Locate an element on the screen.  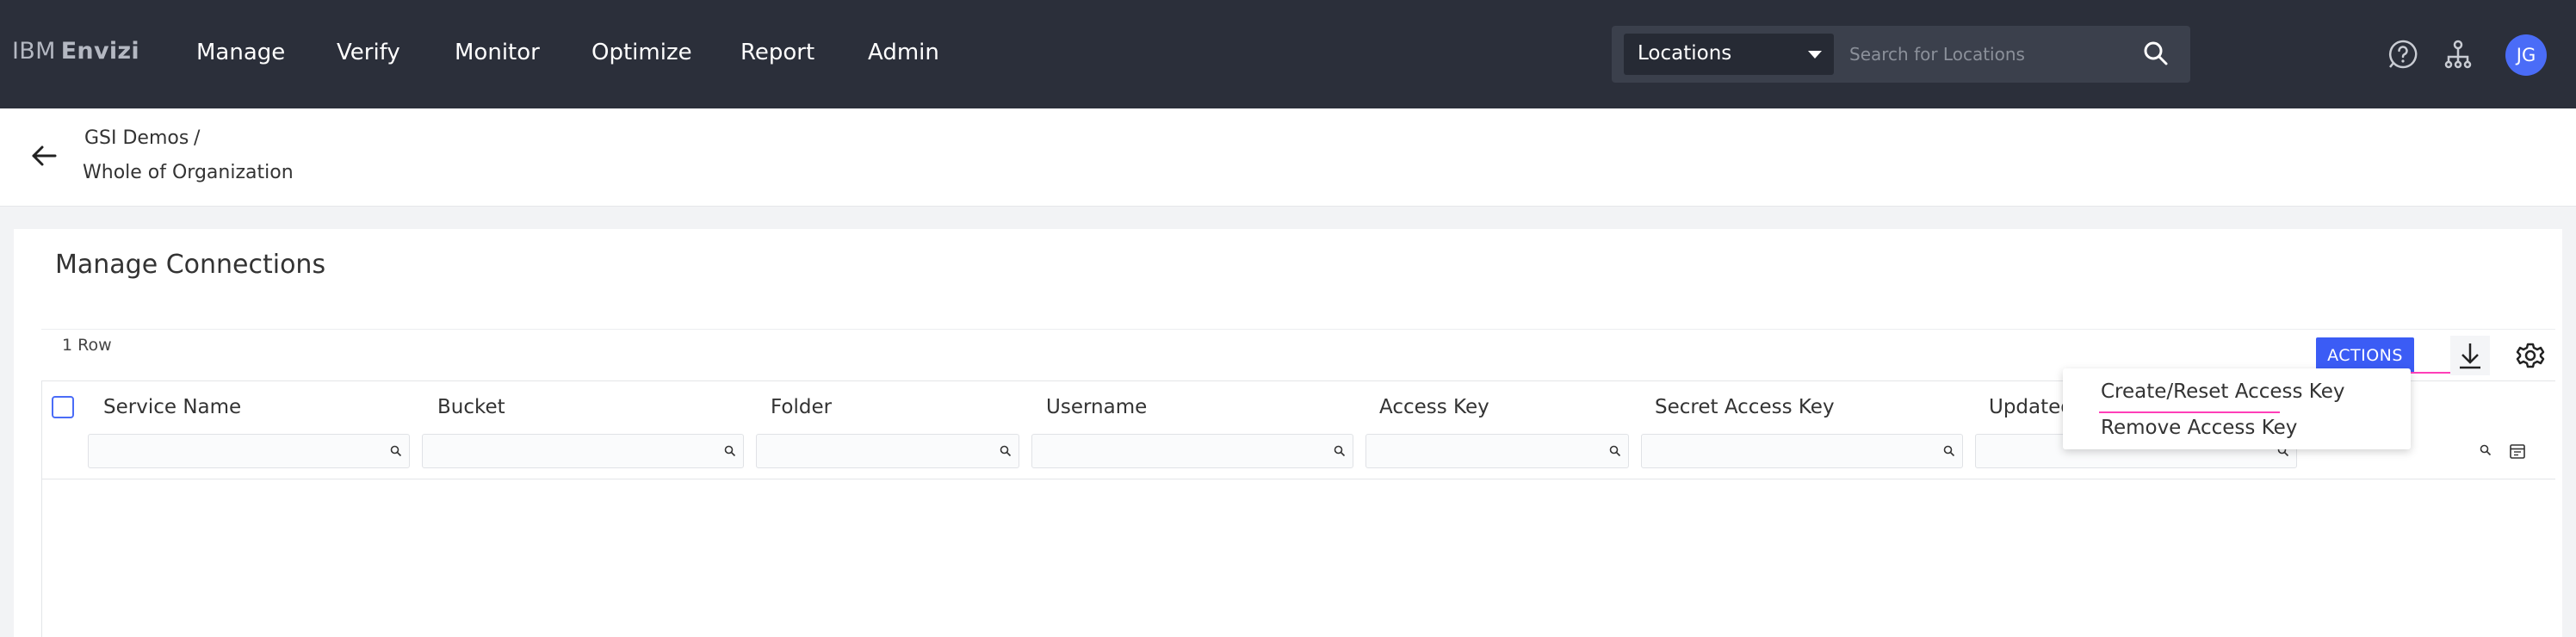
location-search-box: Locations is located at coordinates (1901, 54).